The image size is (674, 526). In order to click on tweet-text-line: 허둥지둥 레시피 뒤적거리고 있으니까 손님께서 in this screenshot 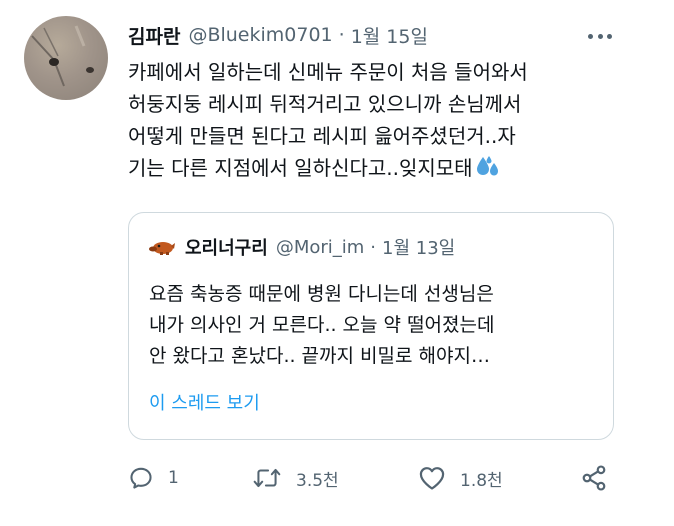, I will do `click(325, 104)`.